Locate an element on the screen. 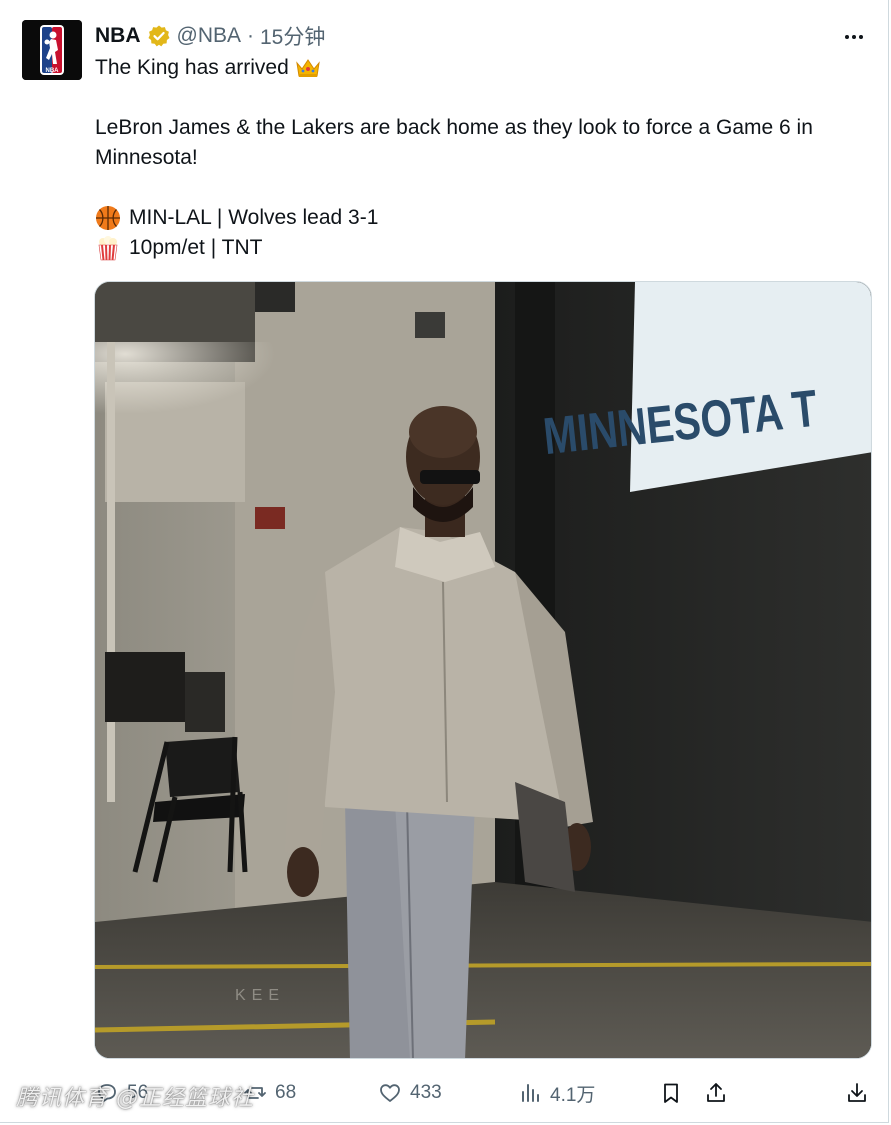  bookmark-icon is located at coordinates (671, 1093).